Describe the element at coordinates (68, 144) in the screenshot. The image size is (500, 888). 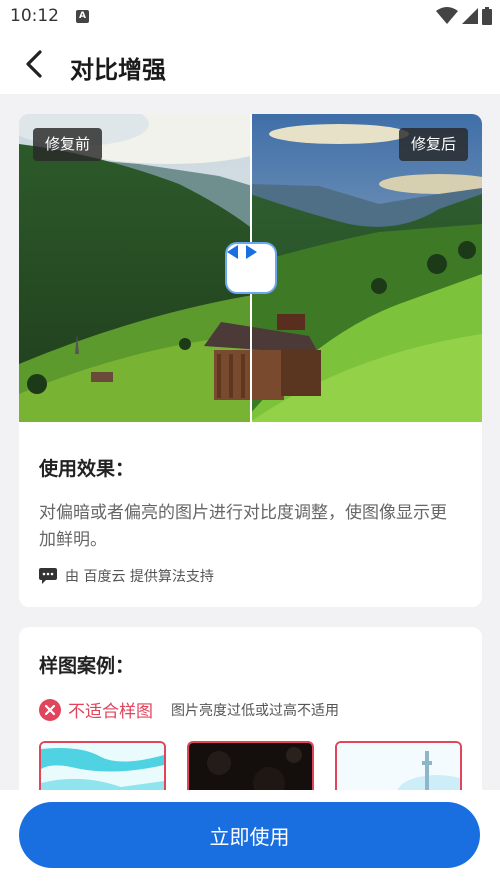
I see `before-tag: 修复前` at that location.